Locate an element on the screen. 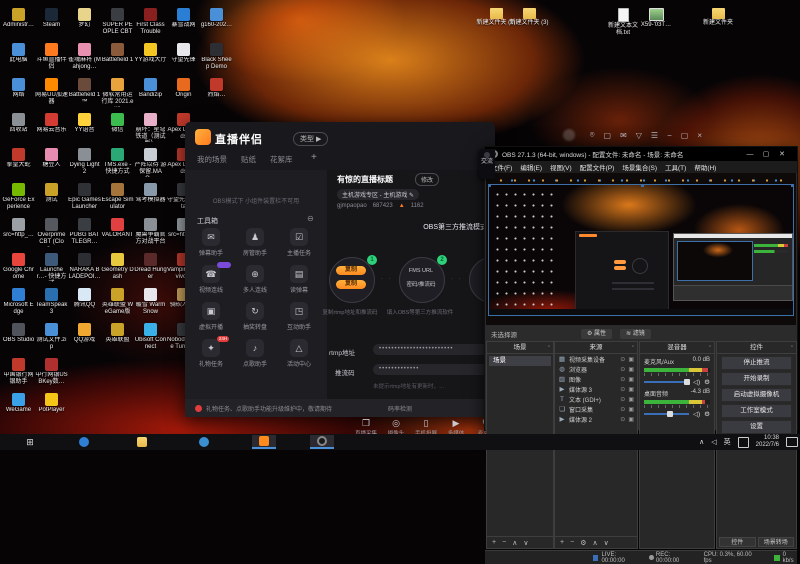  close-button: × is located at coordinates (699, 135).